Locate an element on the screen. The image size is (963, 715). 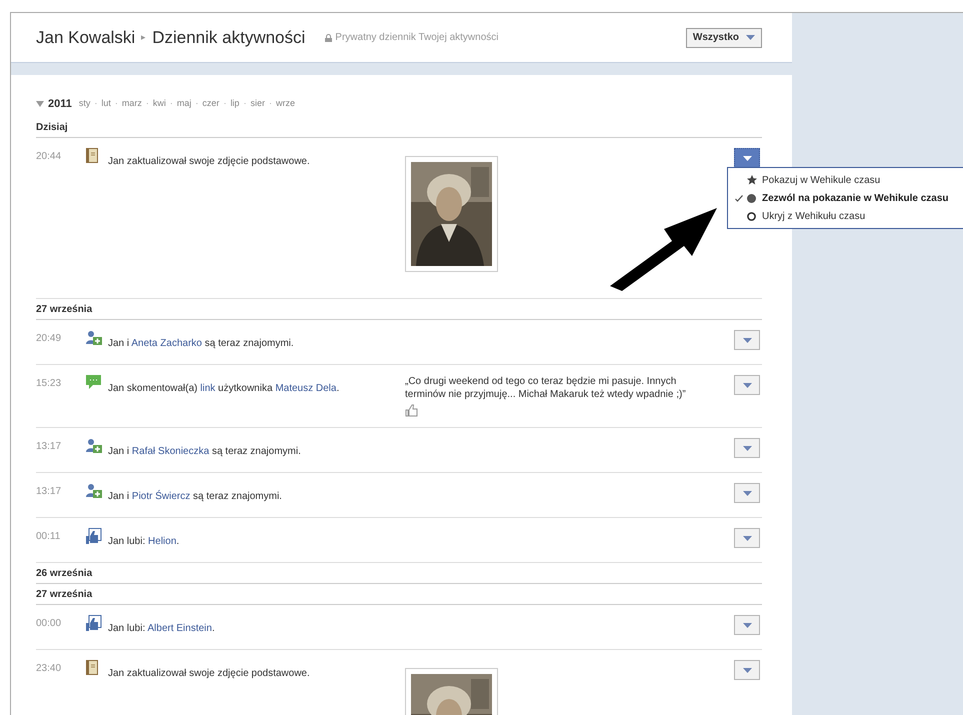
activity-time: 23:40 is located at coordinates (49, 669).